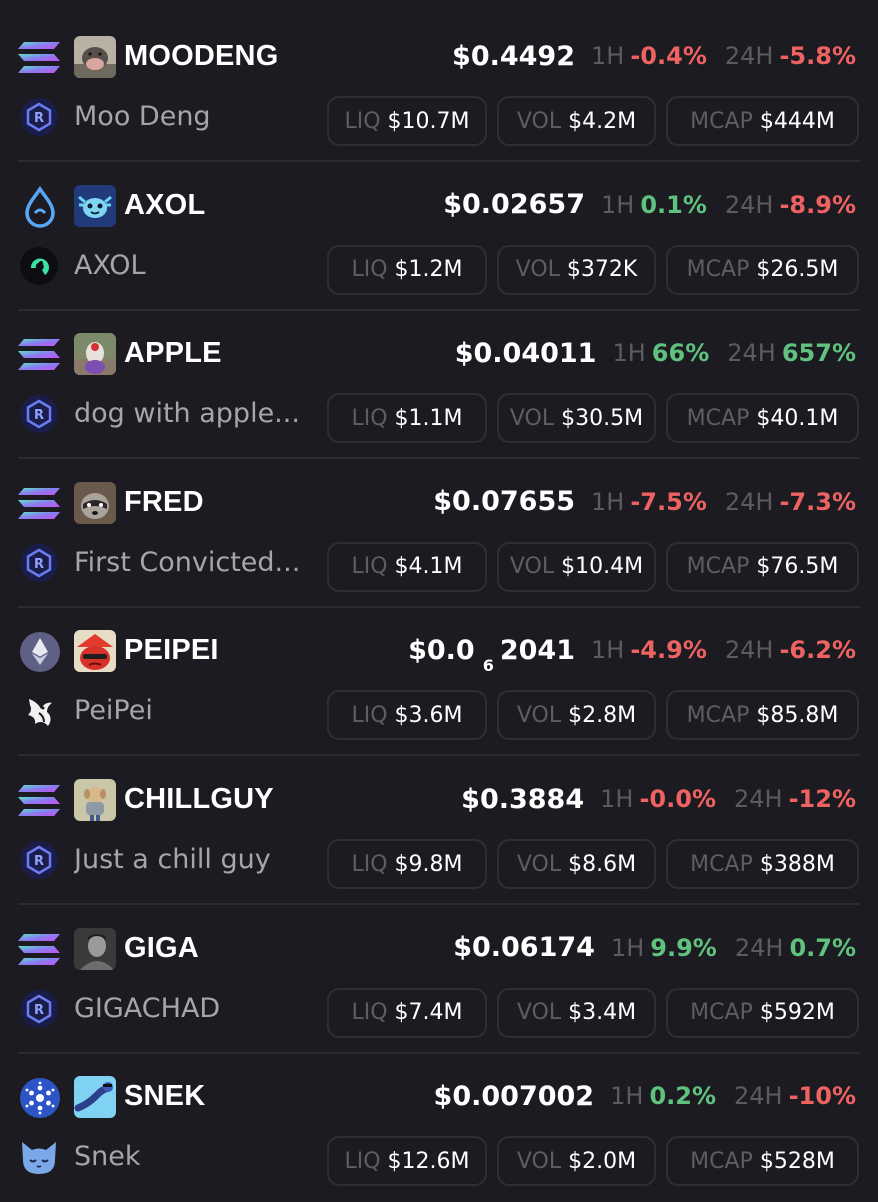 The image size is (878, 1202). What do you see at coordinates (576, 418) in the screenshot?
I see `volume-pill: VOL $30.5M` at bounding box center [576, 418].